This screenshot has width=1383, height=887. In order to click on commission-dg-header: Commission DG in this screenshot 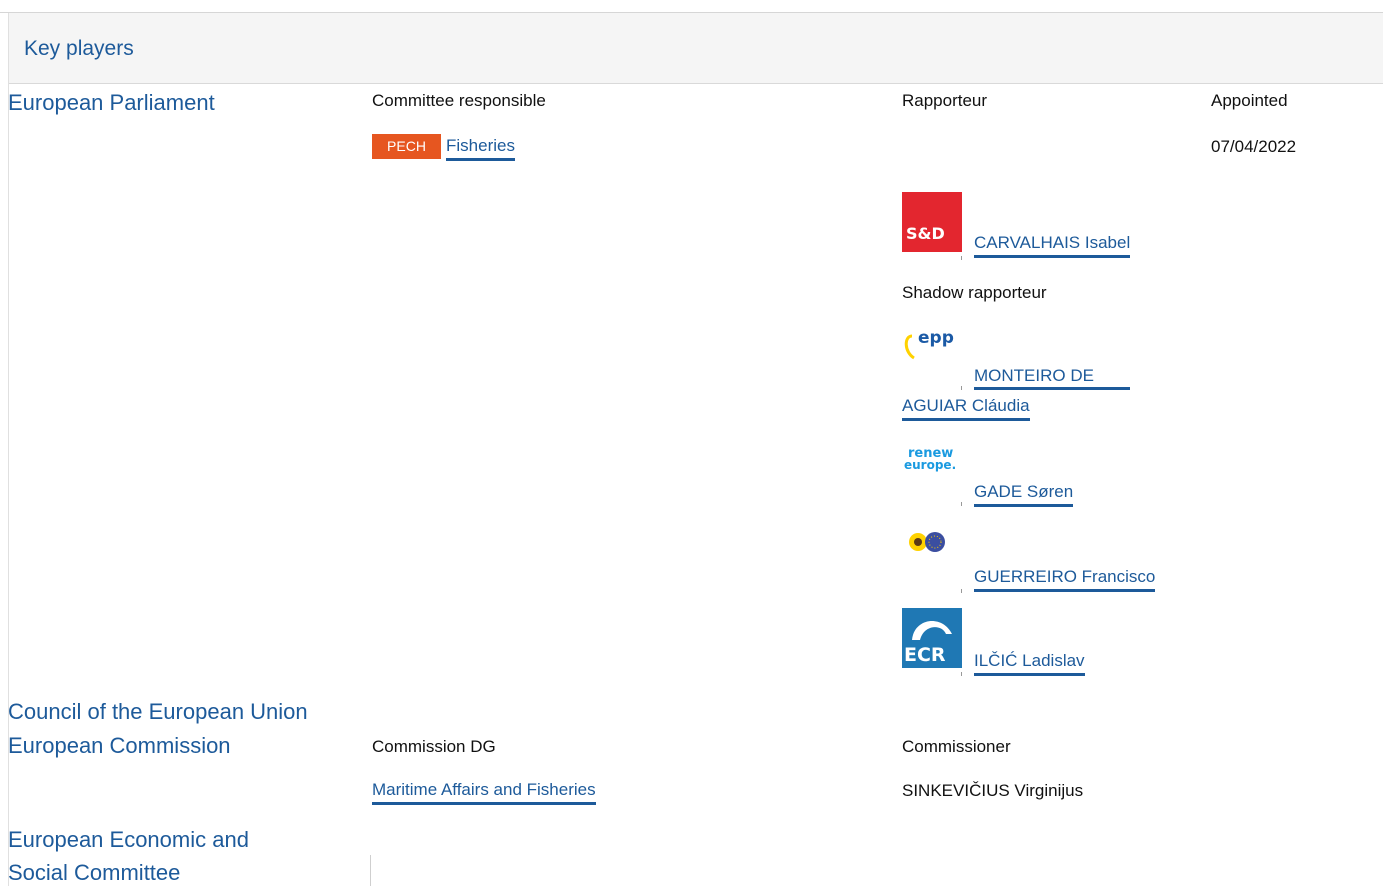, I will do `click(434, 746)`.